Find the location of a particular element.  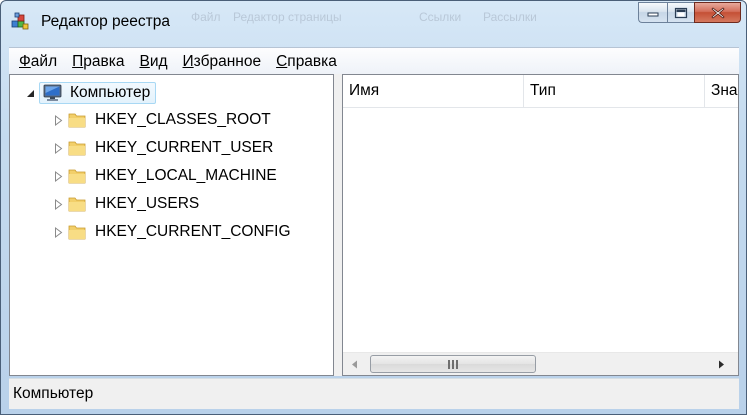

background-ghost-text: Ссылки is located at coordinates (440, 17).